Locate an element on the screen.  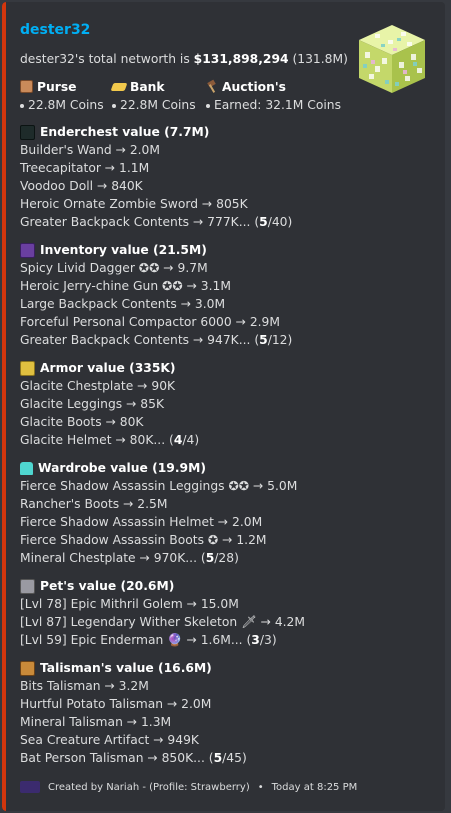
list-item: Hurtful Potato Talisman → 2.0M is located at coordinates (116, 704).